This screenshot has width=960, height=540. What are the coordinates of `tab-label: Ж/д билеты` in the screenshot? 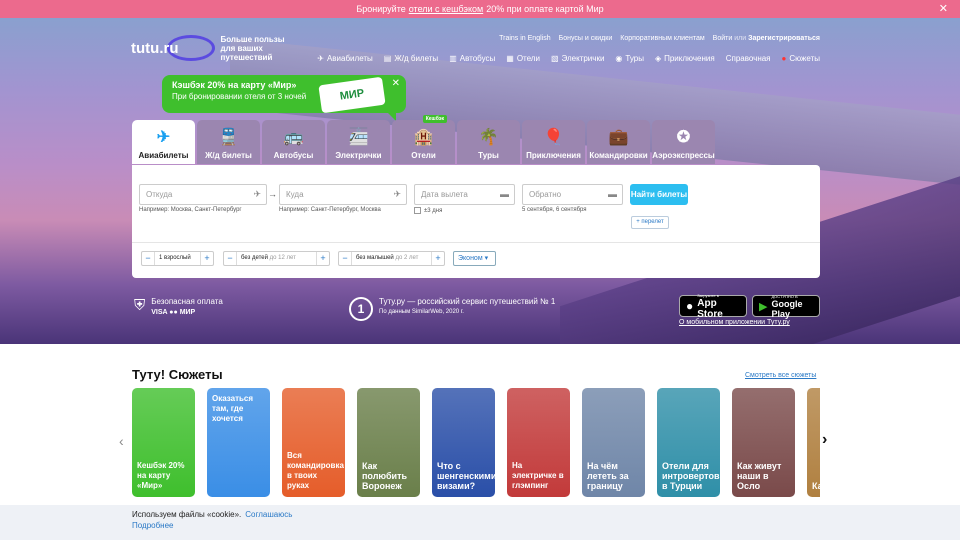 It's located at (228, 155).